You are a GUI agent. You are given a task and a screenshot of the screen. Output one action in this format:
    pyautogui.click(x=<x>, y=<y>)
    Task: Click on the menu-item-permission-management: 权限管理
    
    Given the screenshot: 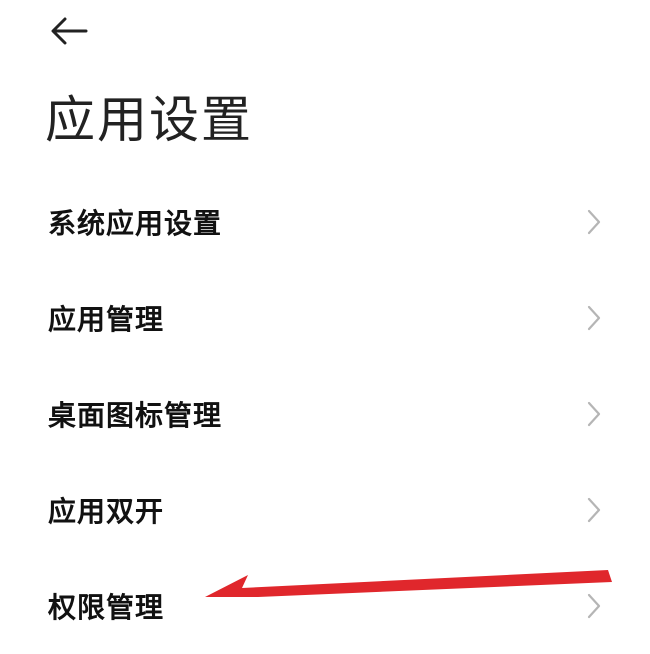 What is the action you would take?
    pyautogui.click(x=325, y=606)
    